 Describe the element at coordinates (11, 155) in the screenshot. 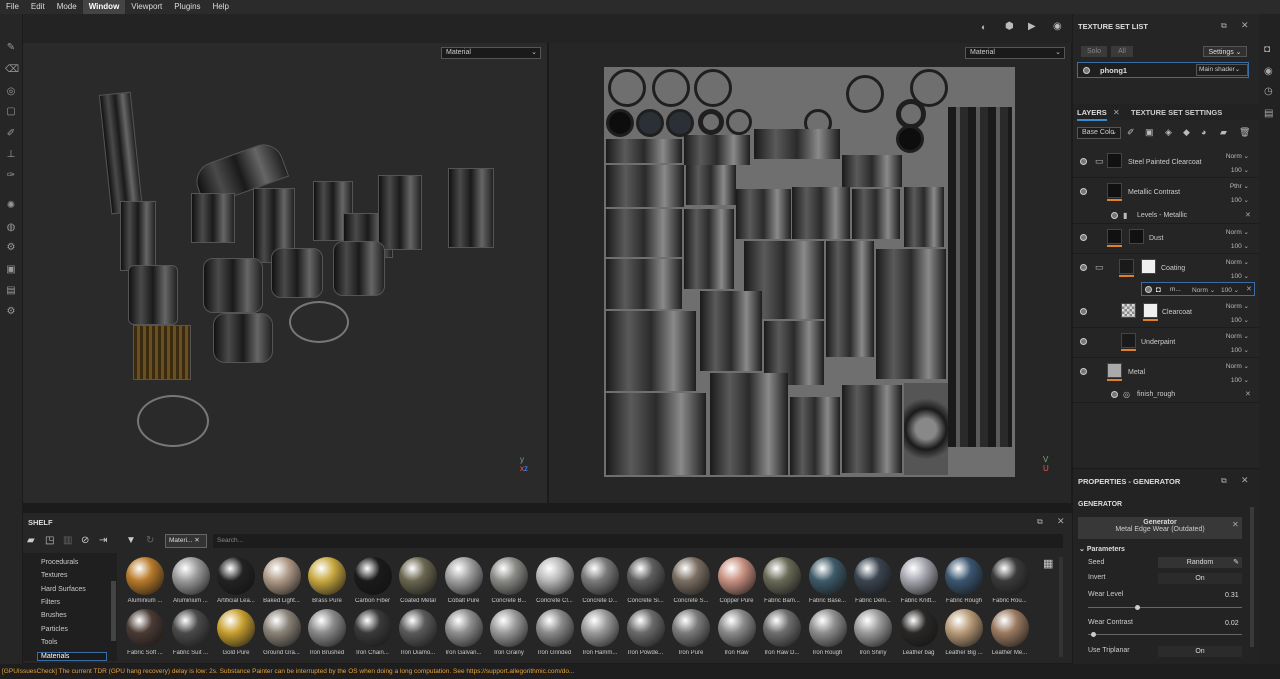

I see `clone-icon: ⊥` at that location.